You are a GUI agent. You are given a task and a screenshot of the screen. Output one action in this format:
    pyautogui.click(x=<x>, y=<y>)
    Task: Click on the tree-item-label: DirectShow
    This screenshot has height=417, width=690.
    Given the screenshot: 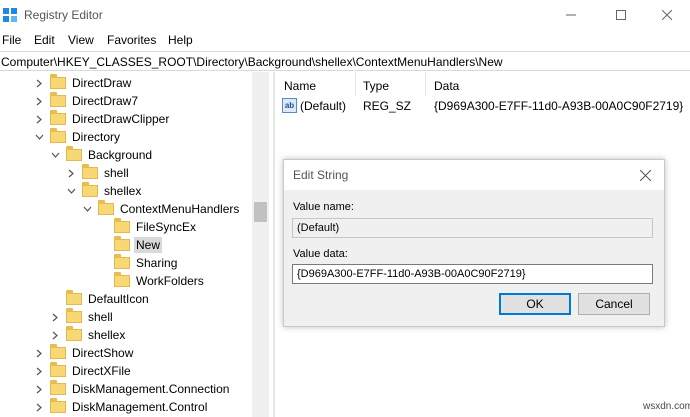 What is the action you would take?
    pyautogui.click(x=103, y=353)
    